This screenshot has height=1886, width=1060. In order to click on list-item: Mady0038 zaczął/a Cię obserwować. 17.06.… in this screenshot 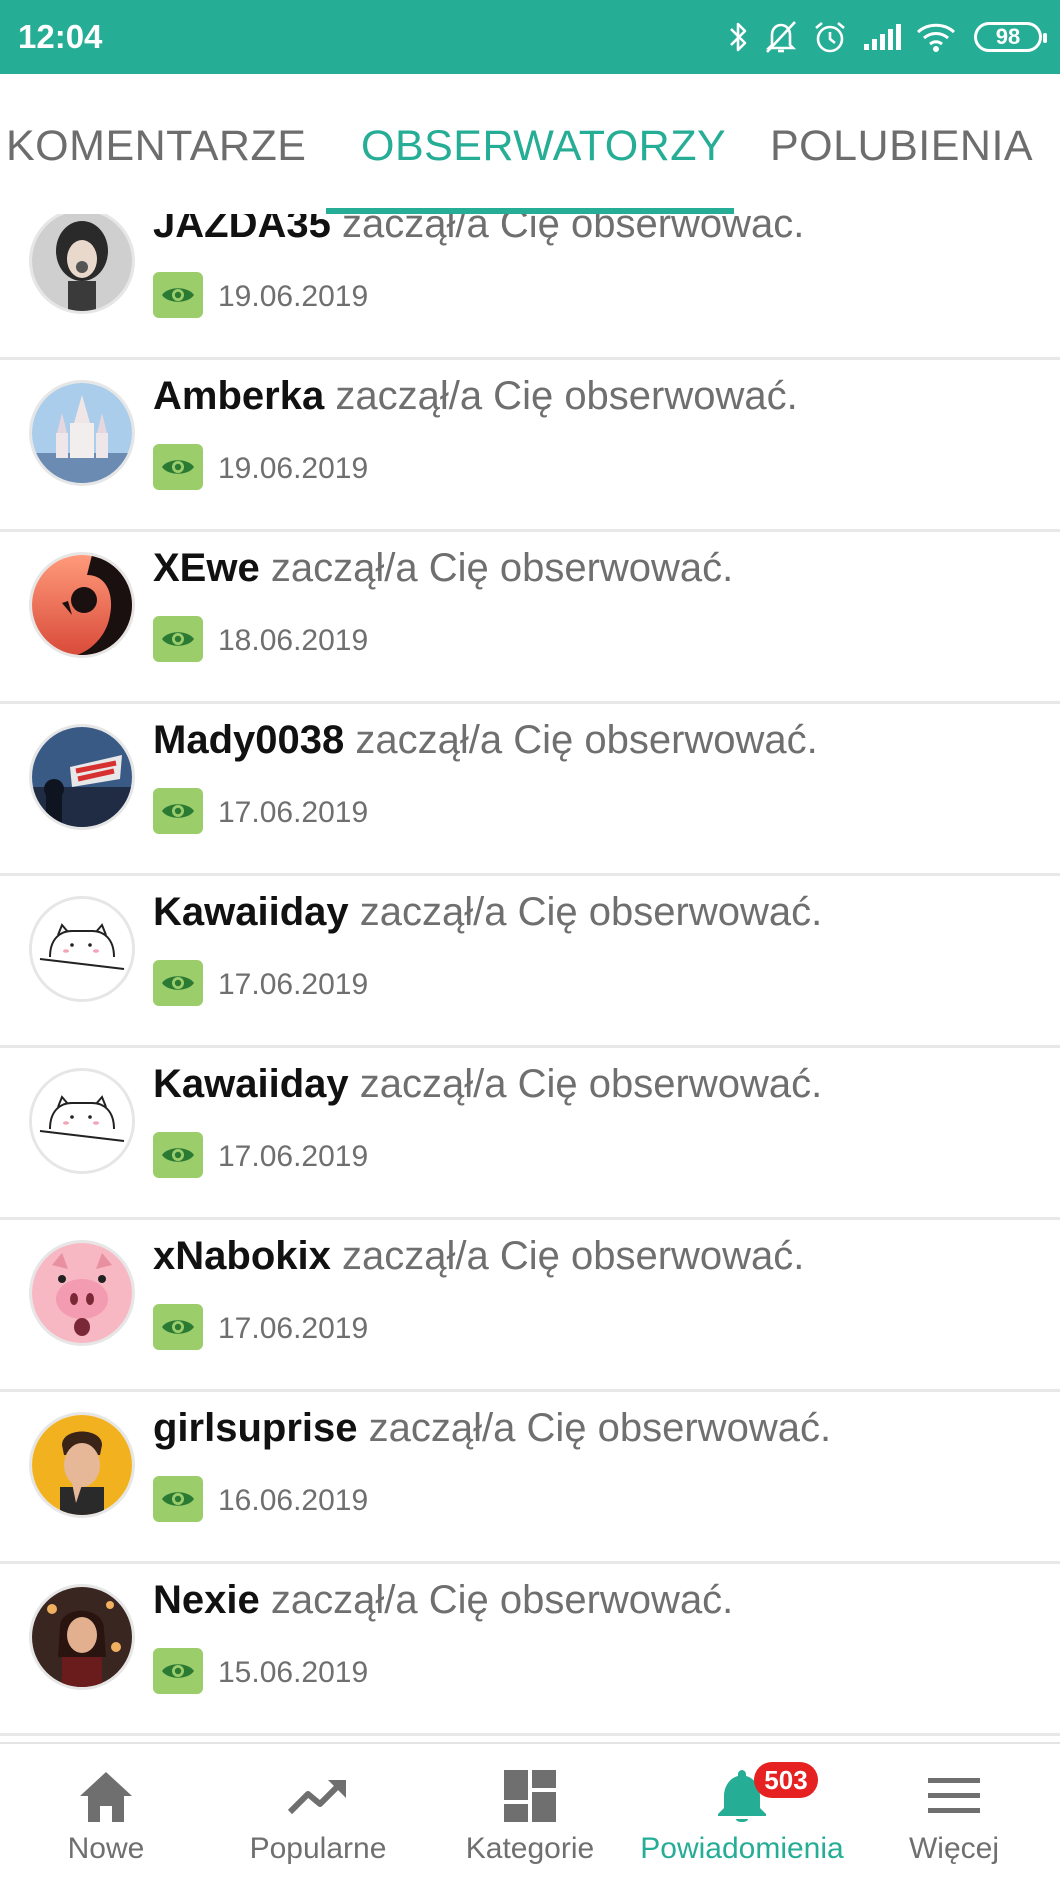, I will do `click(530, 790)`.